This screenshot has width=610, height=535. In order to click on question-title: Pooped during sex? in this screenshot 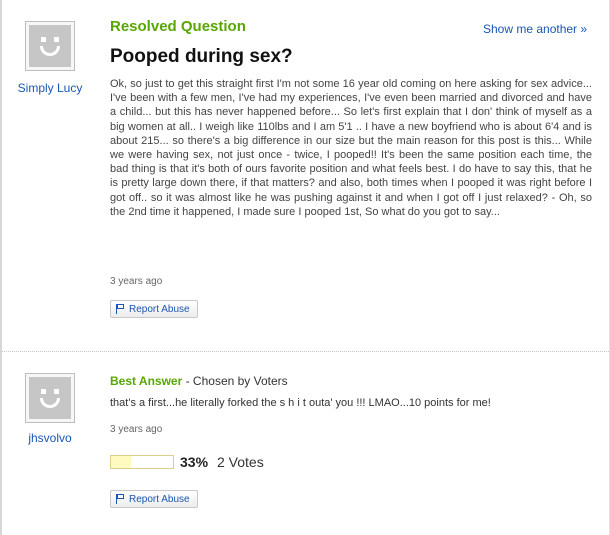, I will do `click(201, 56)`.